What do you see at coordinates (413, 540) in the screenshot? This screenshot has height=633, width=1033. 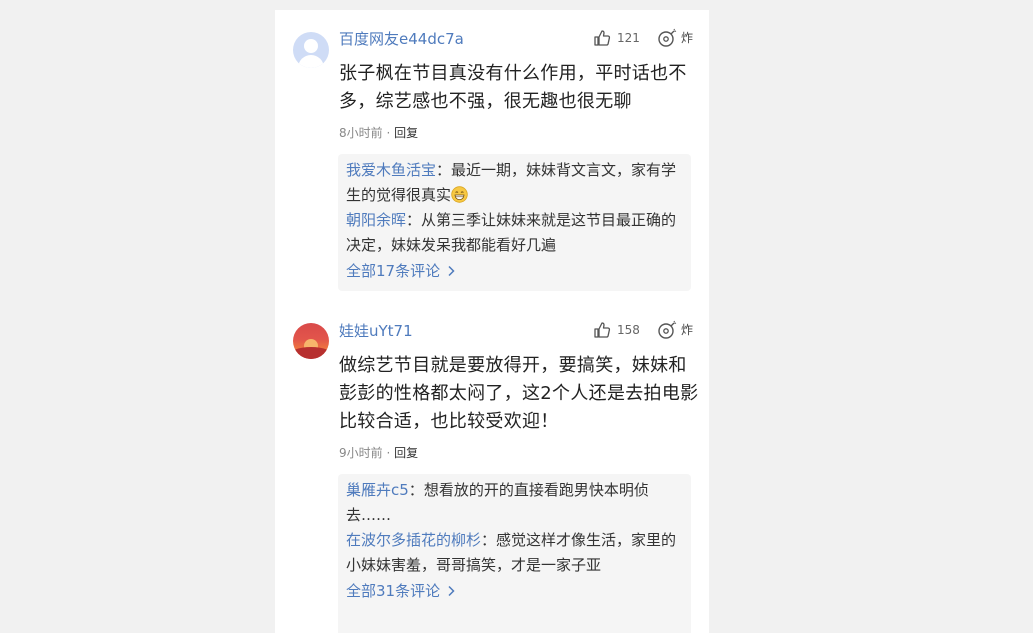 I see `reply-username: 在波尔多插花的柳杉` at bounding box center [413, 540].